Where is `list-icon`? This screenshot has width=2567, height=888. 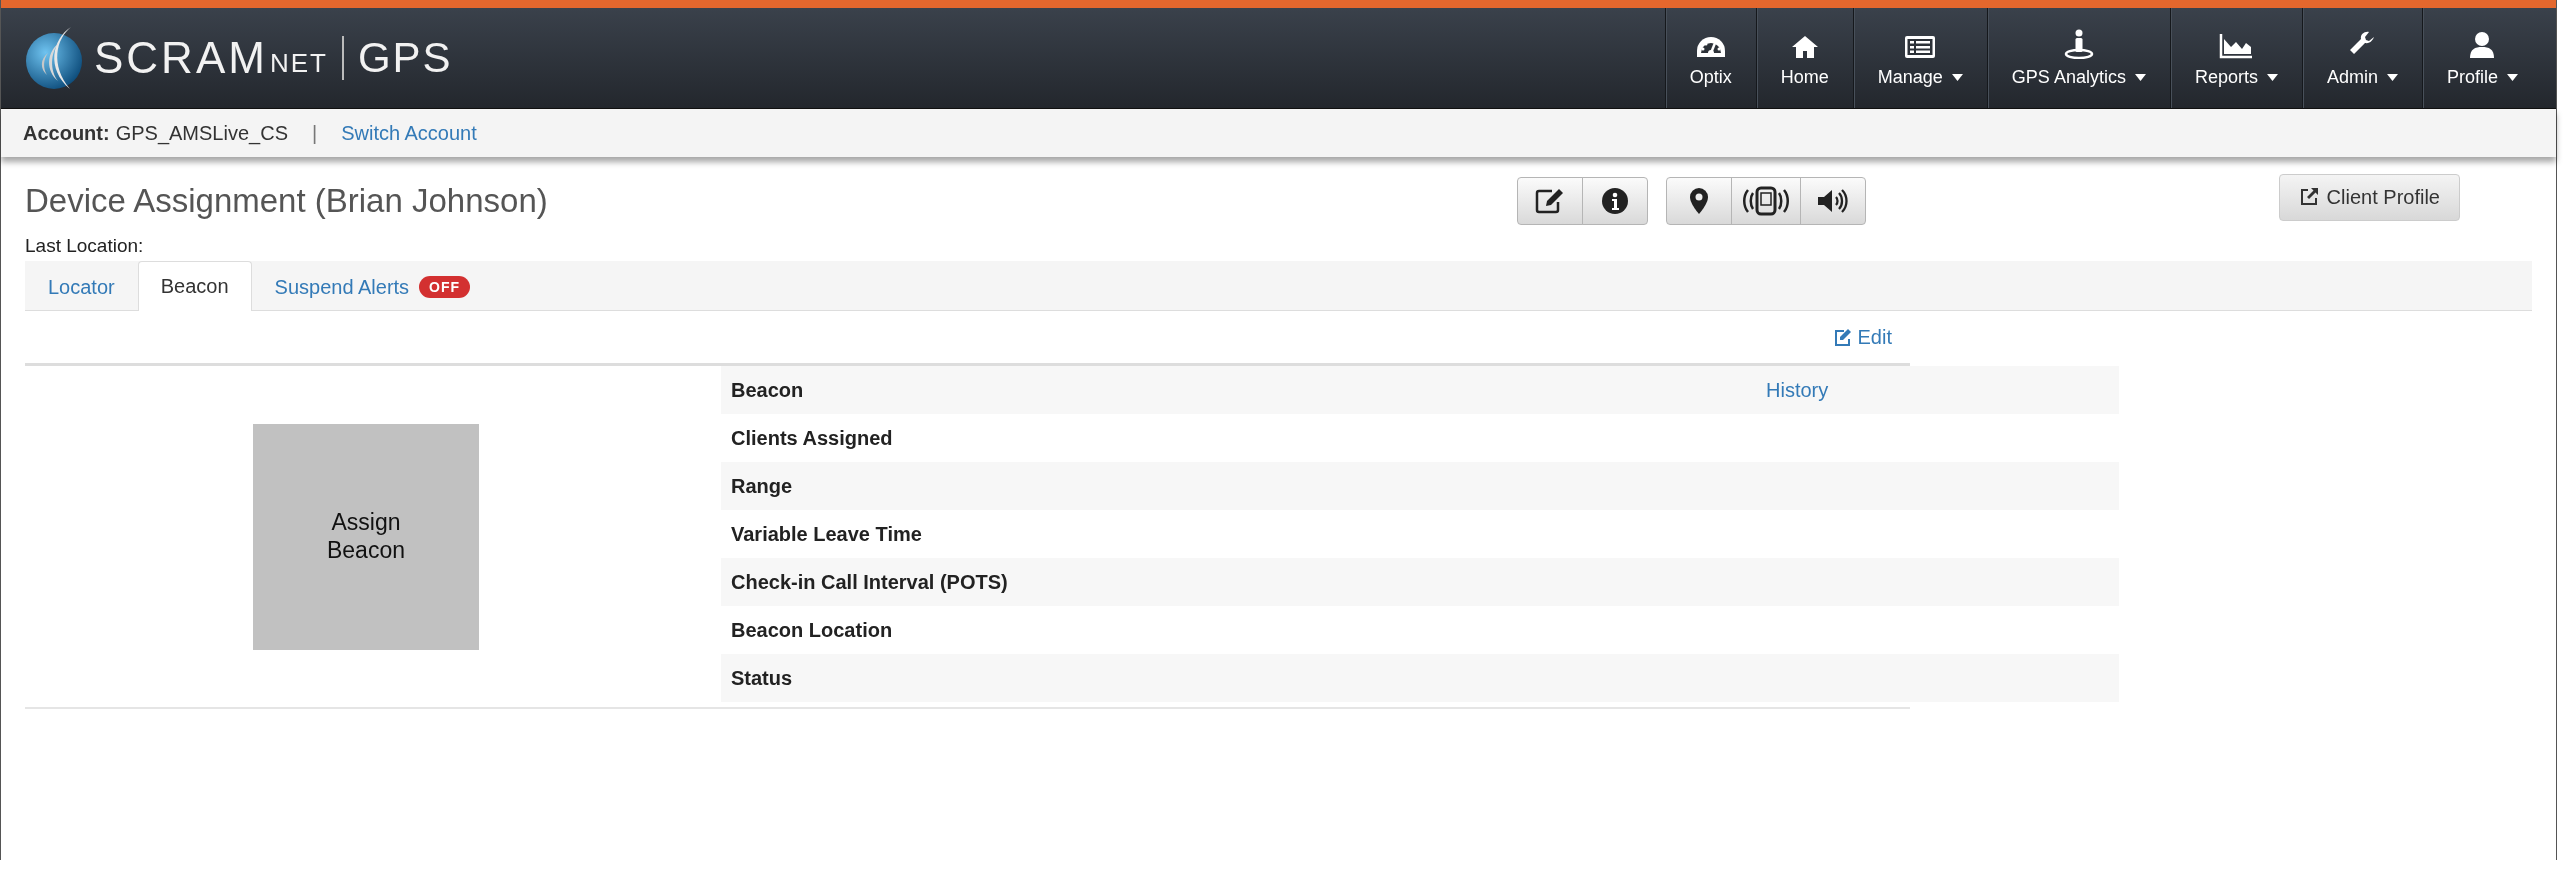 list-icon is located at coordinates (1920, 46).